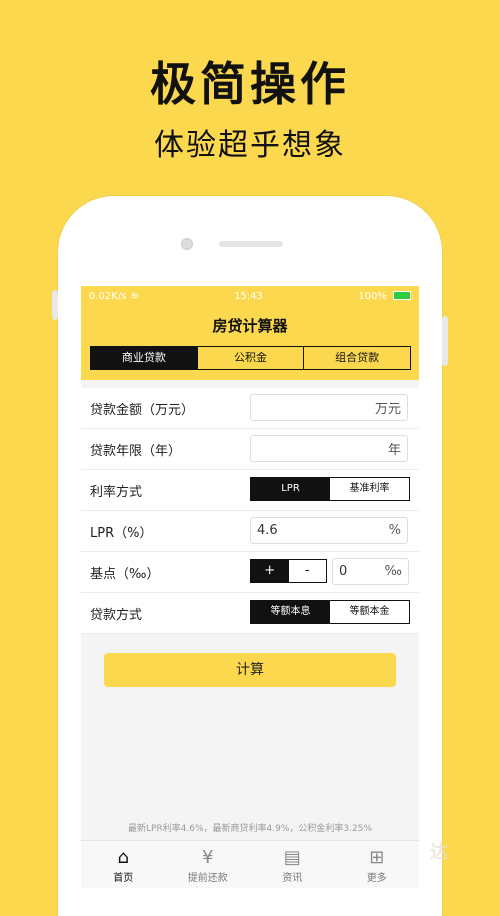 The image size is (500, 916). I want to click on money-icon: ¥, so click(208, 857).